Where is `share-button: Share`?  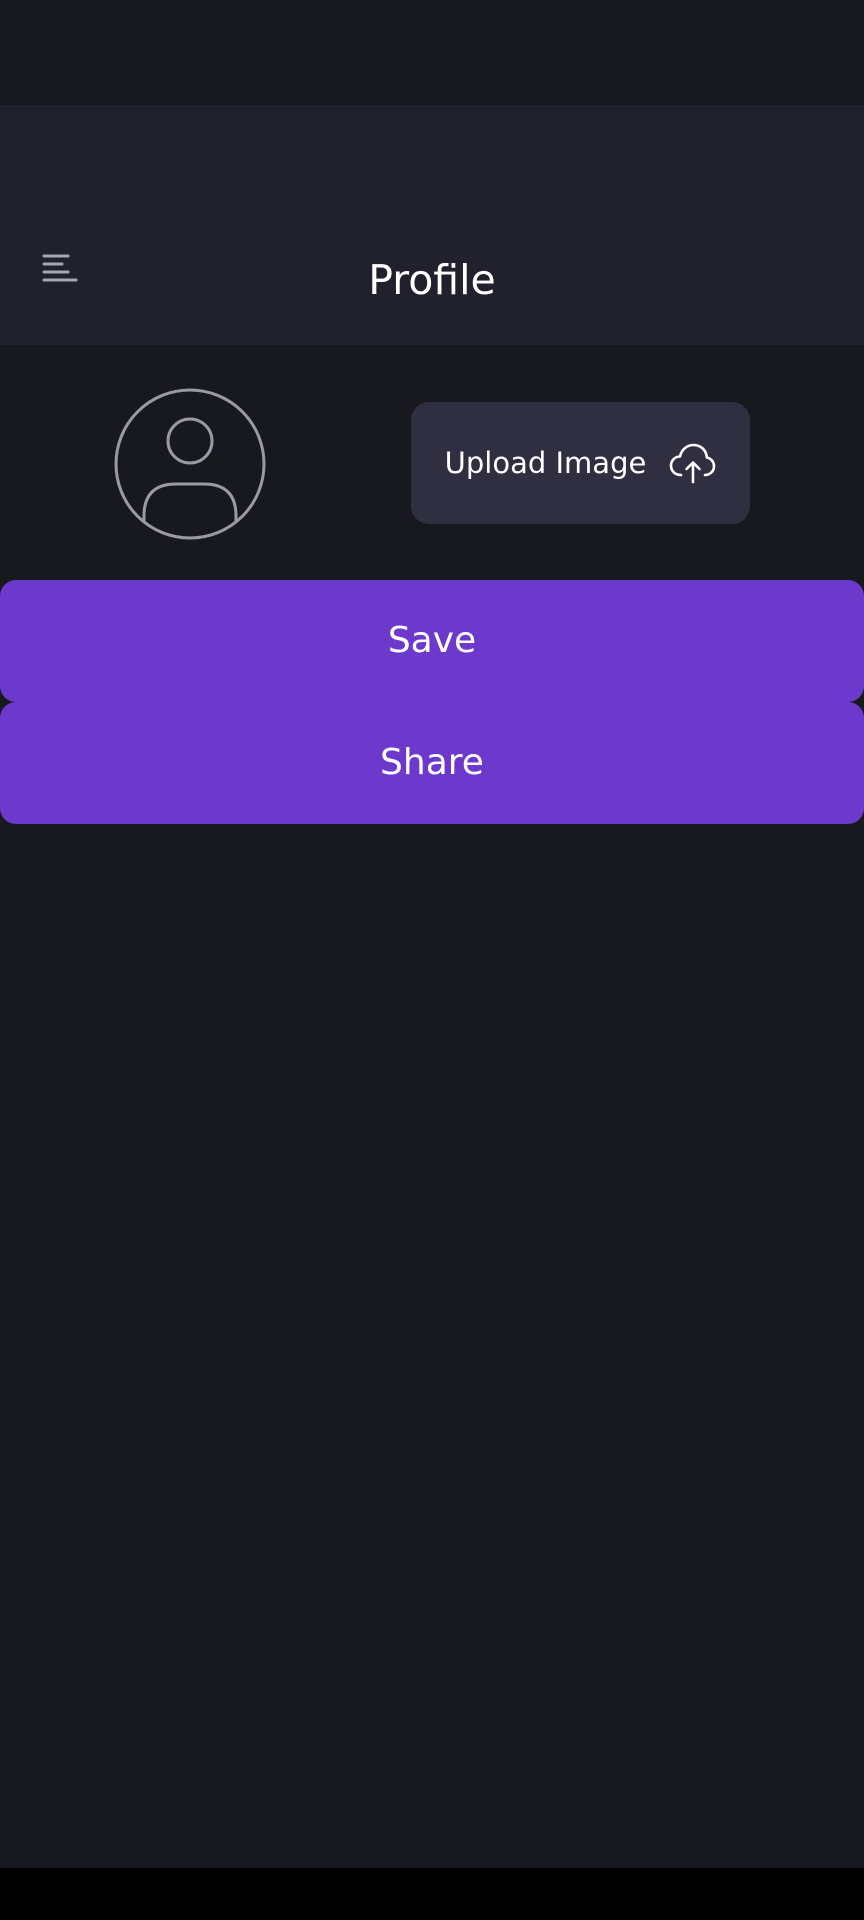 share-button: Share is located at coordinates (432, 763).